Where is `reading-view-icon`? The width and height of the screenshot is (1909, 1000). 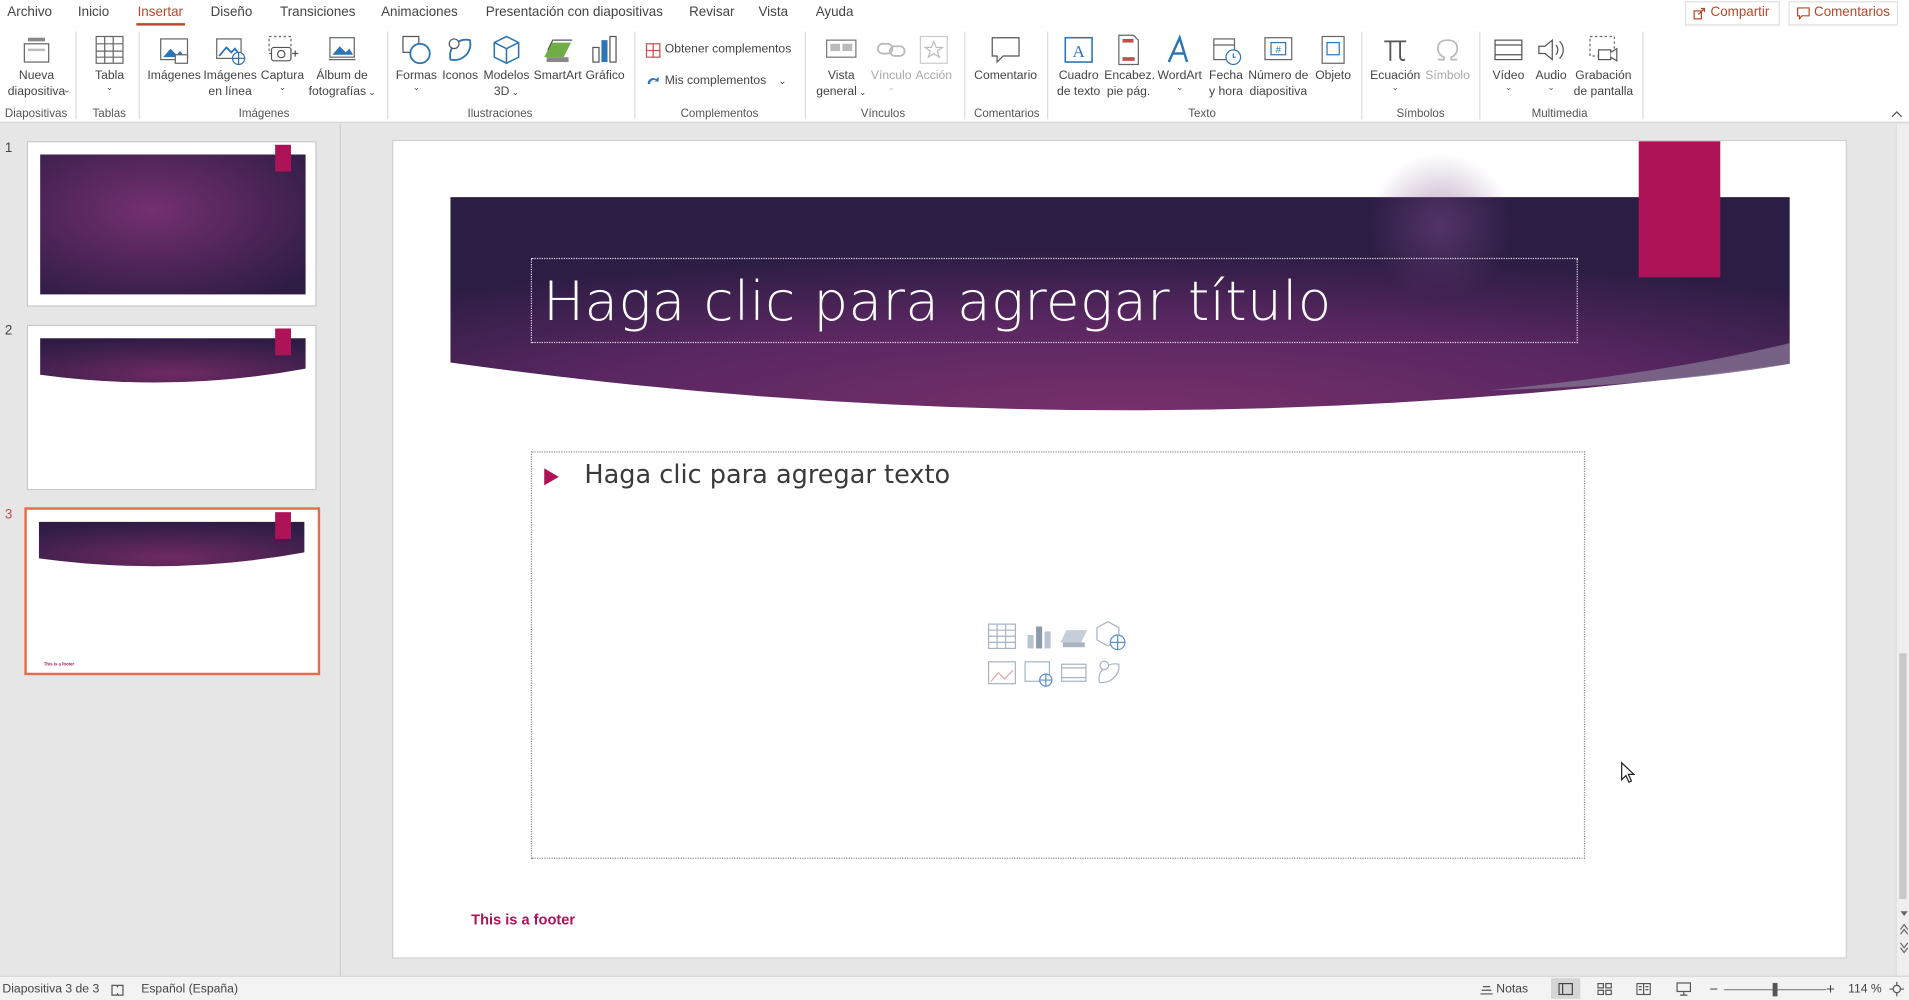
reading-view-icon is located at coordinates (1643, 989).